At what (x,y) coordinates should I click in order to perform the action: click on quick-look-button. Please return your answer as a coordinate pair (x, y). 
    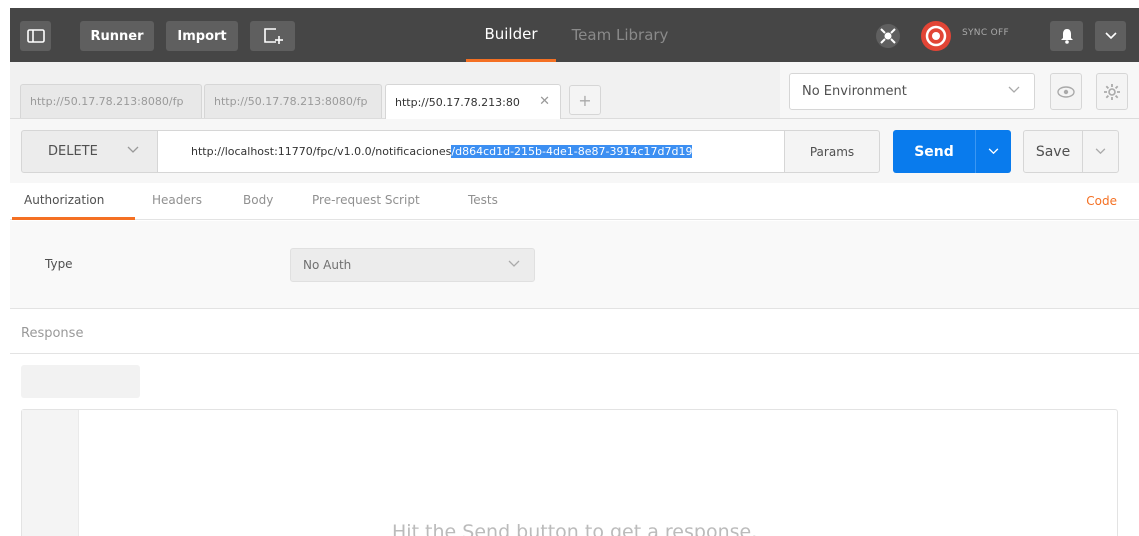
    Looking at the image, I should click on (1066, 91).